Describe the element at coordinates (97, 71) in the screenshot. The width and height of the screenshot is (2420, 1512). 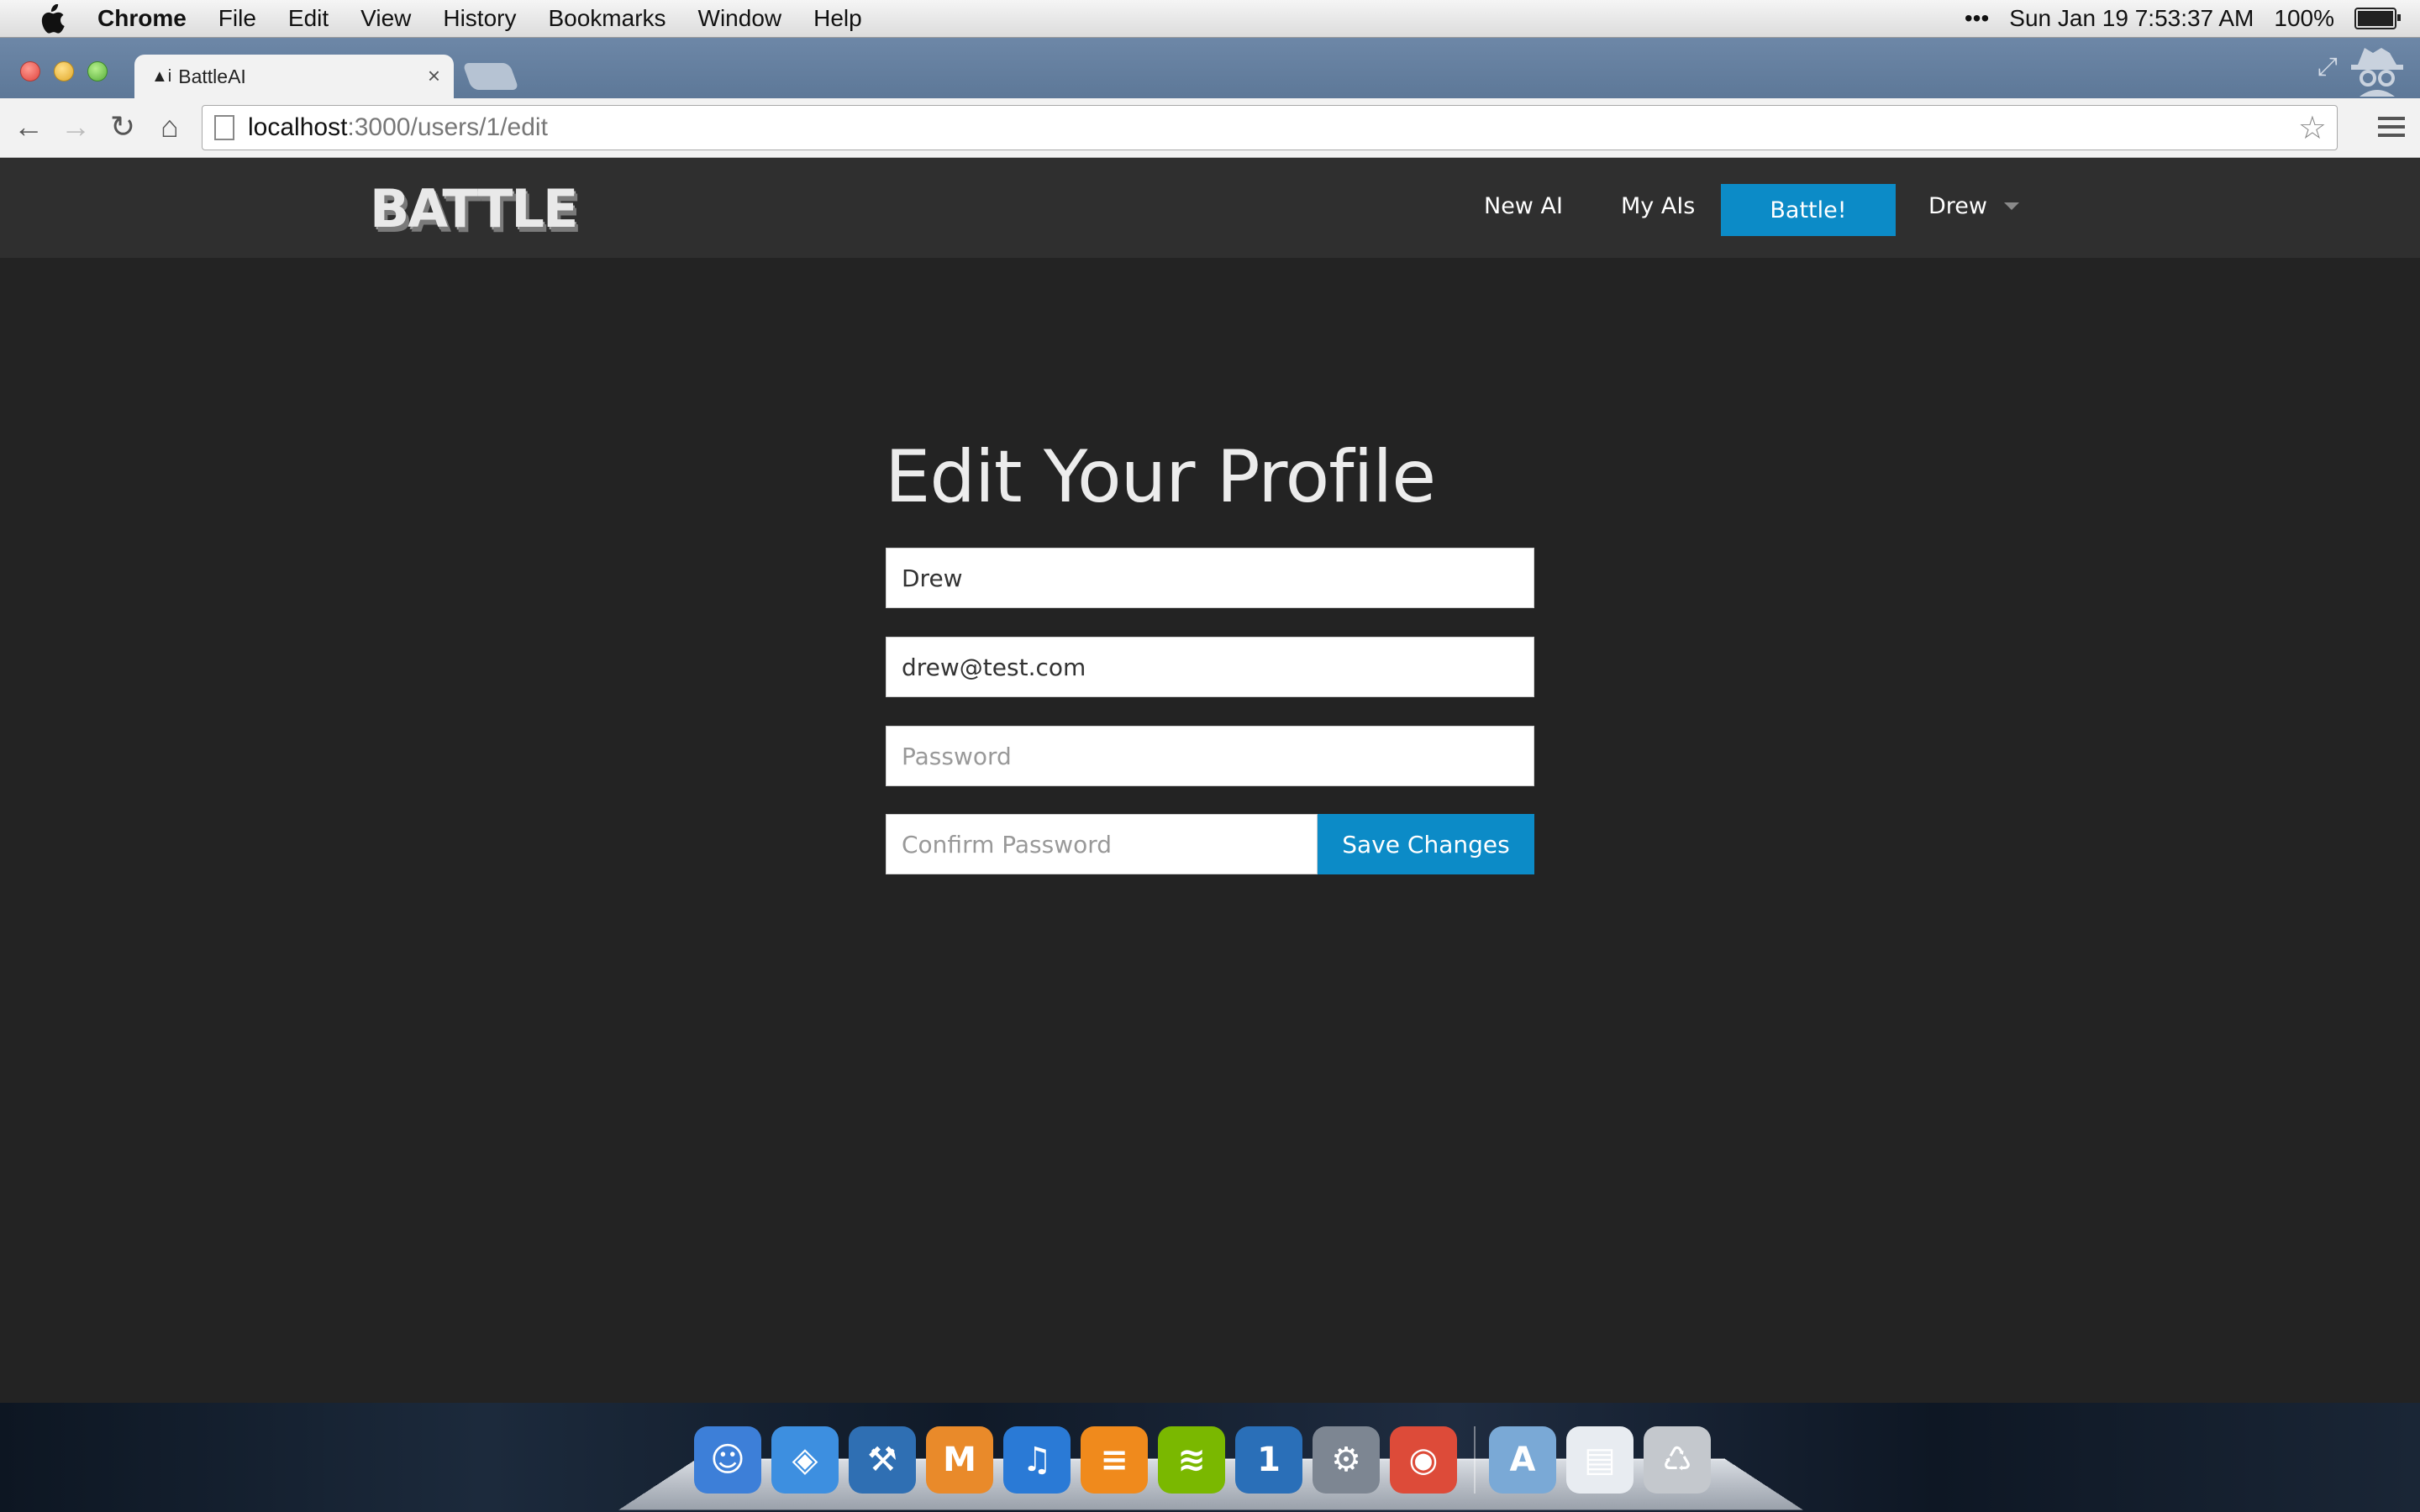
I see `window-zoom-button` at that location.